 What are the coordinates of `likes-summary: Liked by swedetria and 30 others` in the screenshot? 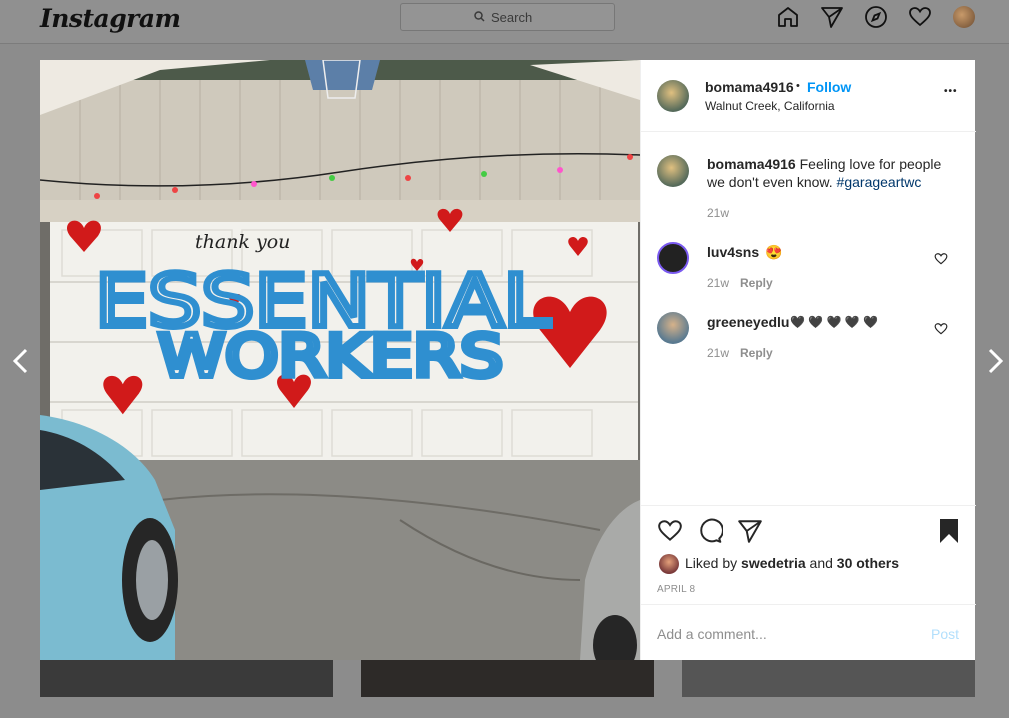 It's located at (792, 563).